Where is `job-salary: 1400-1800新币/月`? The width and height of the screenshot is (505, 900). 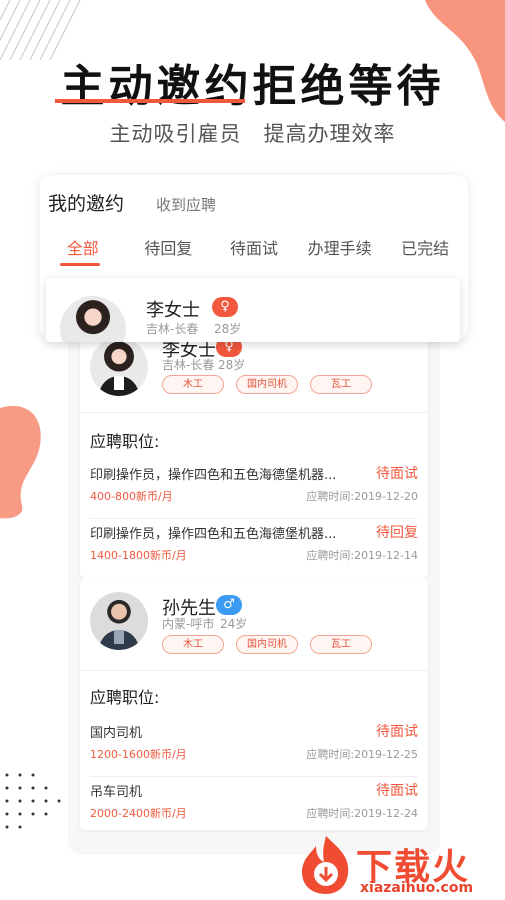
job-salary: 1400-1800新币/月 is located at coordinates (138, 555).